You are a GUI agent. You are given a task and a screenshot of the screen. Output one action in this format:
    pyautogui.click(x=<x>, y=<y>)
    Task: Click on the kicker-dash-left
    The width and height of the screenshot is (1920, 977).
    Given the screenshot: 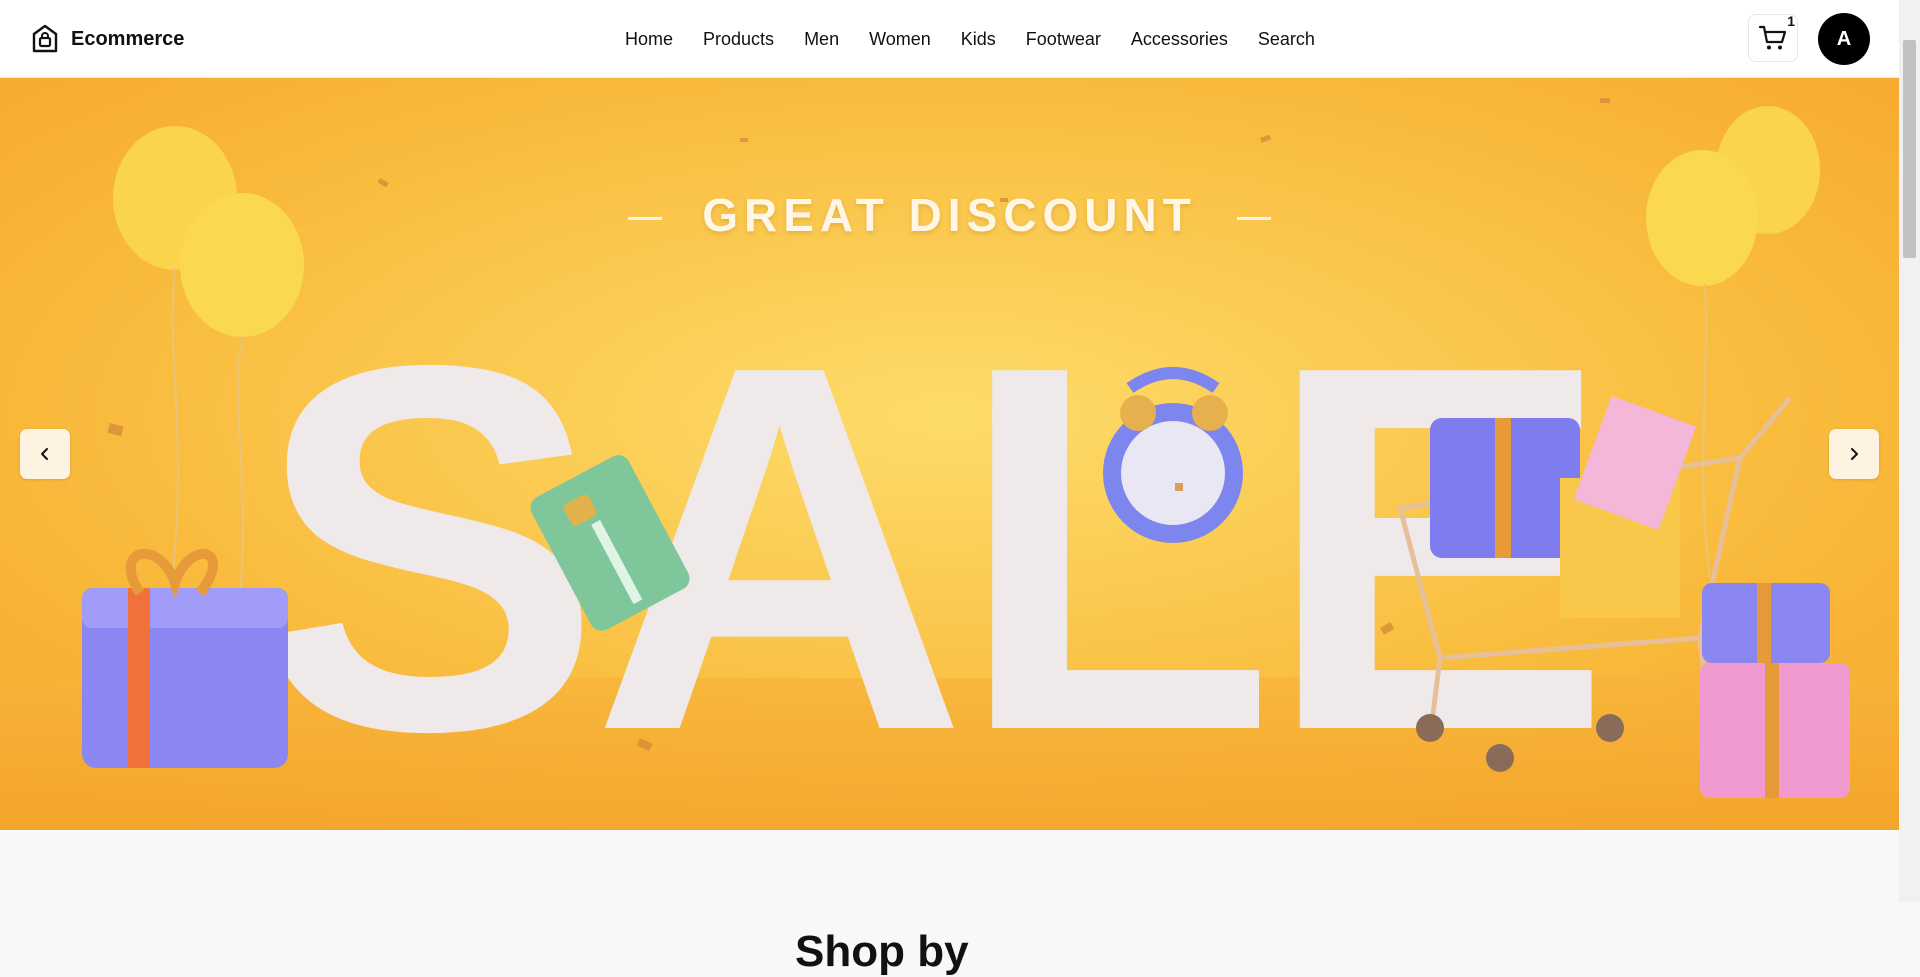 What is the action you would take?
    pyautogui.click(x=645, y=219)
    